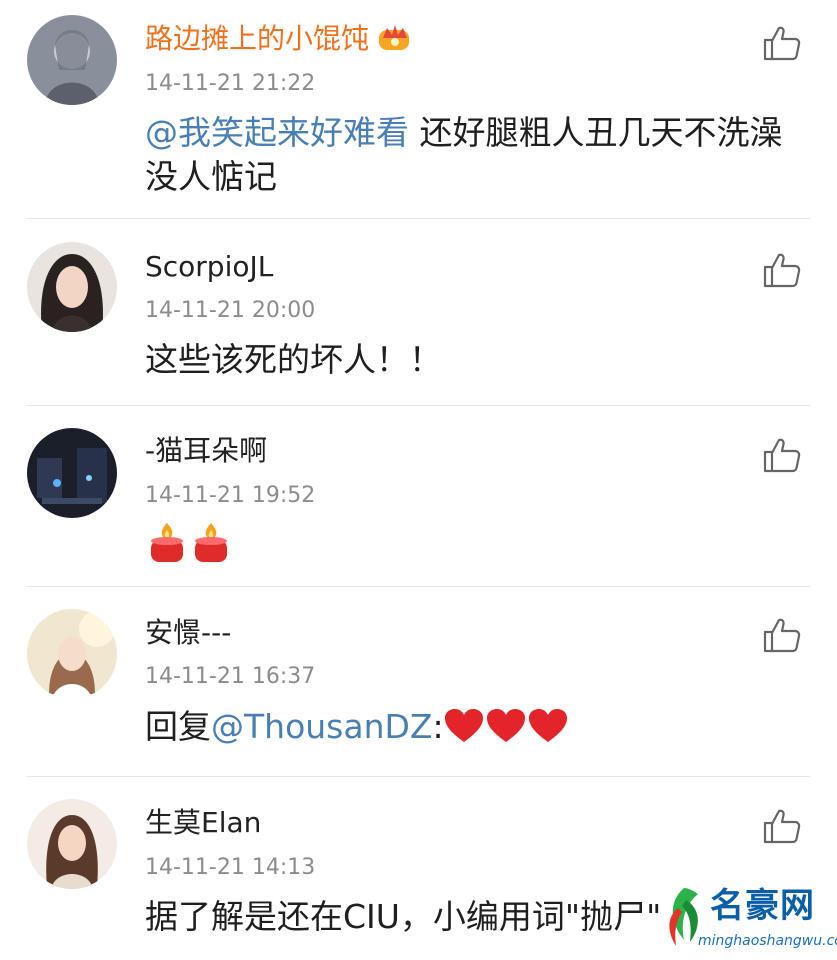 The width and height of the screenshot is (837, 960). Describe the element at coordinates (464, 154) in the screenshot. I see `comment-text: @我笑起来好难看 还好腿粗人丑几天不洗澡没人惦记` at that location.